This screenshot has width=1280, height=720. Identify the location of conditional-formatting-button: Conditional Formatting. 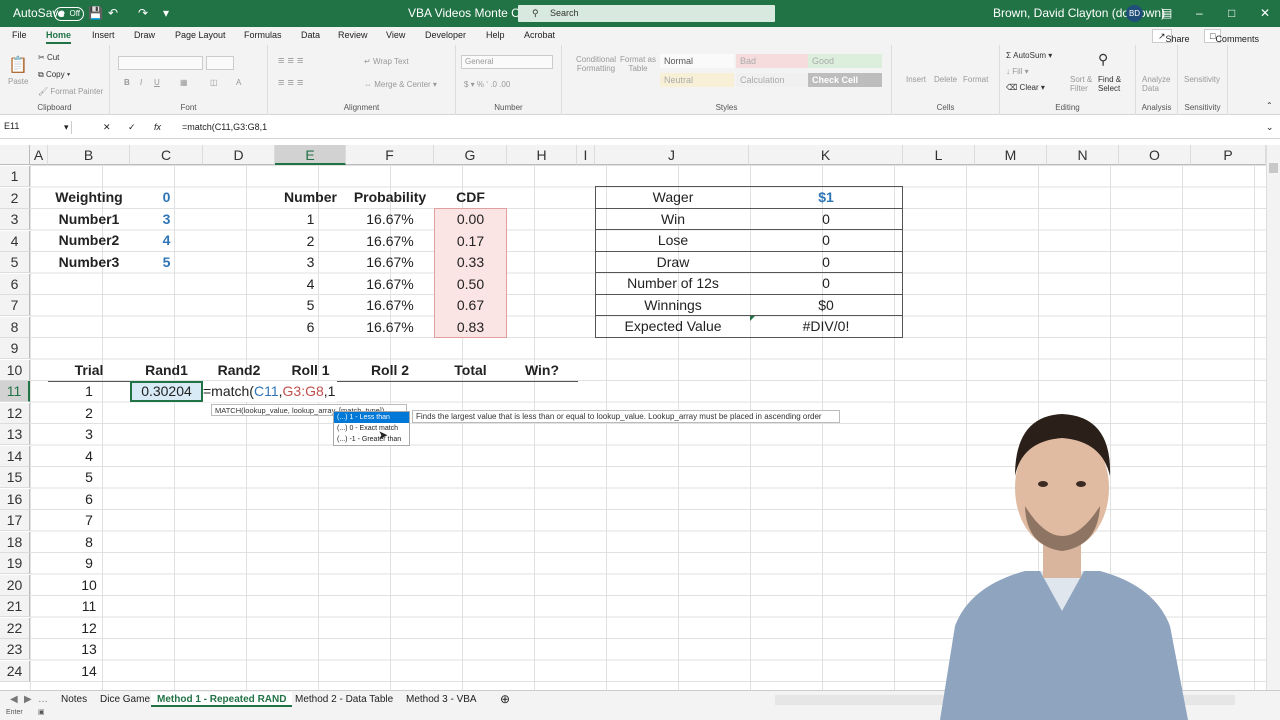
(596, 64).